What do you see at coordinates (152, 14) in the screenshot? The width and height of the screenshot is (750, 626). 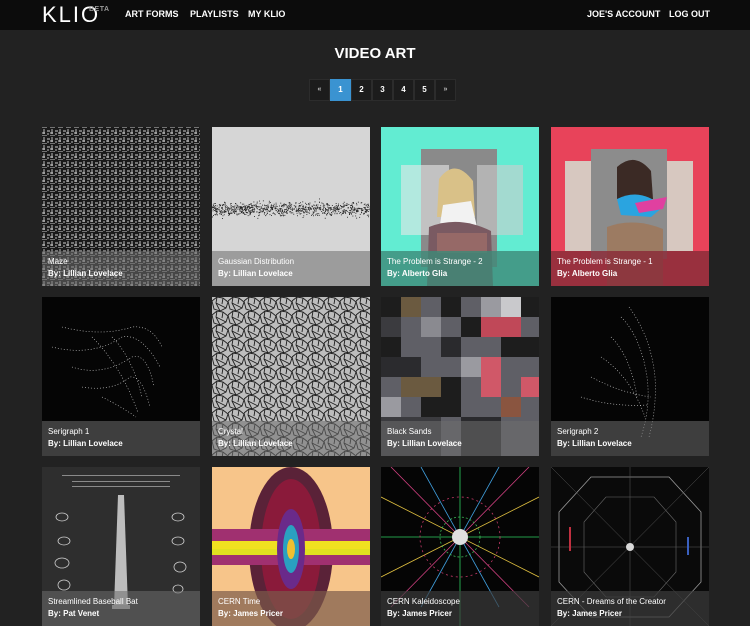 I see `nav-art-forms: ART FORMS` at bounding box center [152, 14].